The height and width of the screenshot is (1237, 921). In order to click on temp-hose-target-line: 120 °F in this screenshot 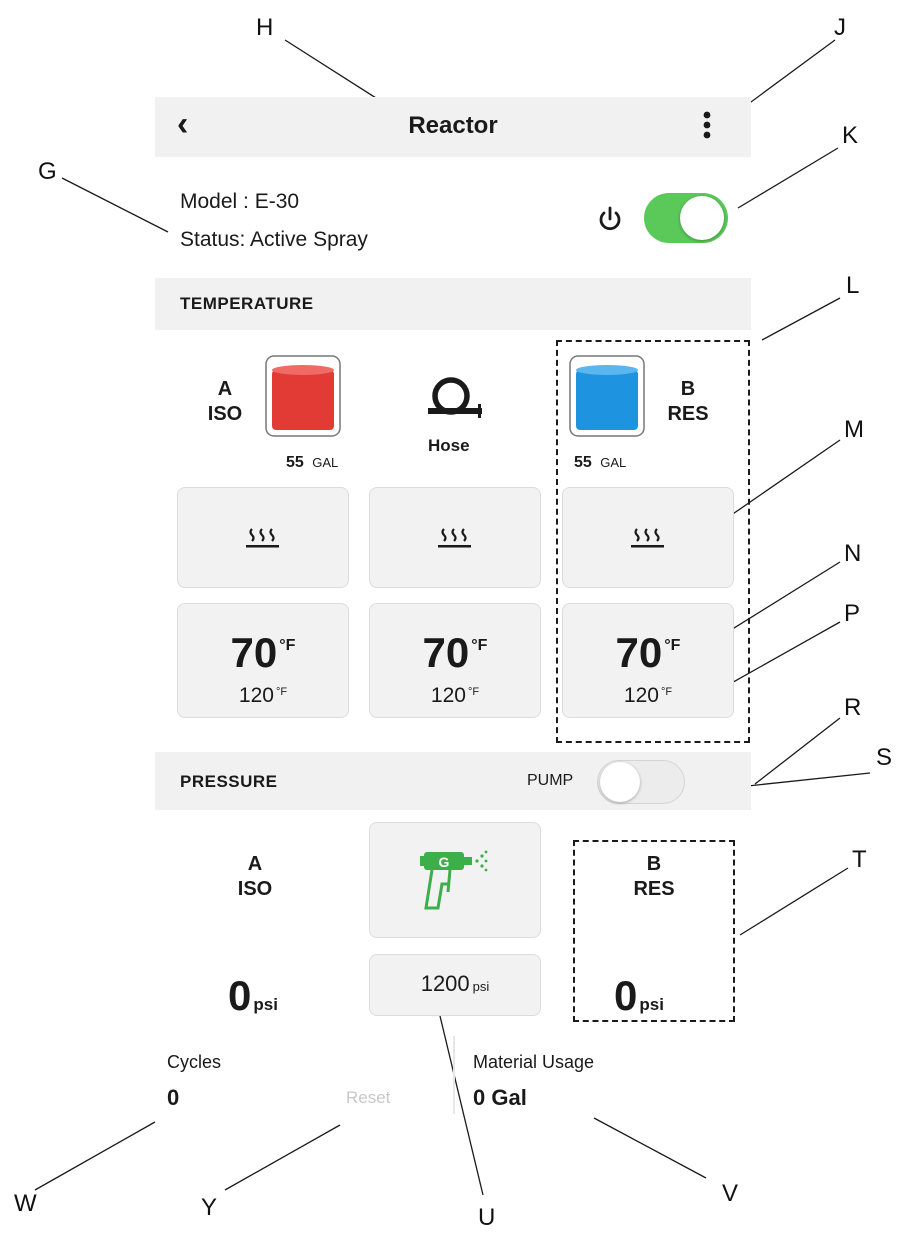, I will do `click(455, 696)`.